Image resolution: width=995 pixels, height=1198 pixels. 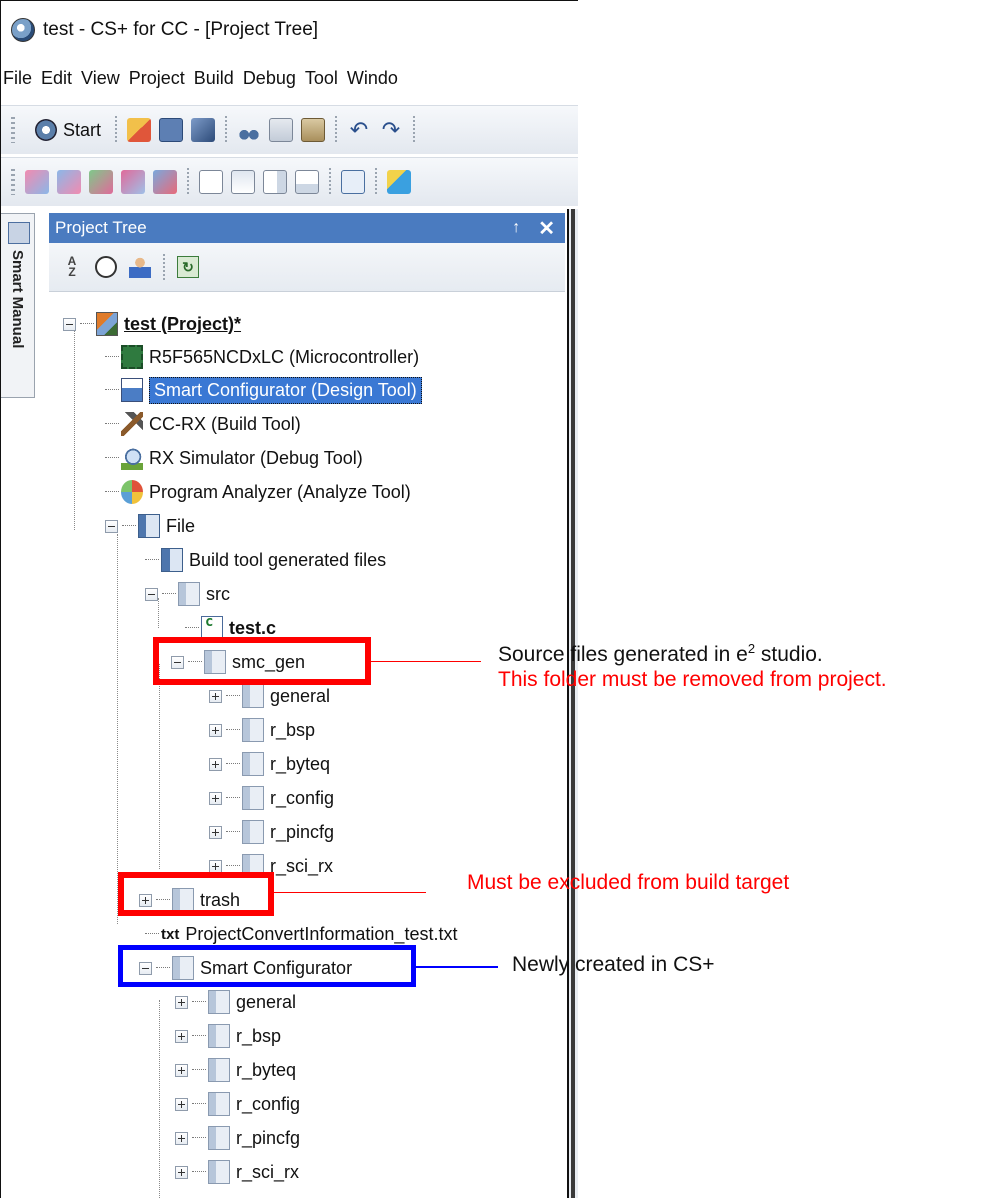 I want to click on tree-item-analyze-tool: Program Analyzer (Analyze Tool), so click(x=258, y=492).